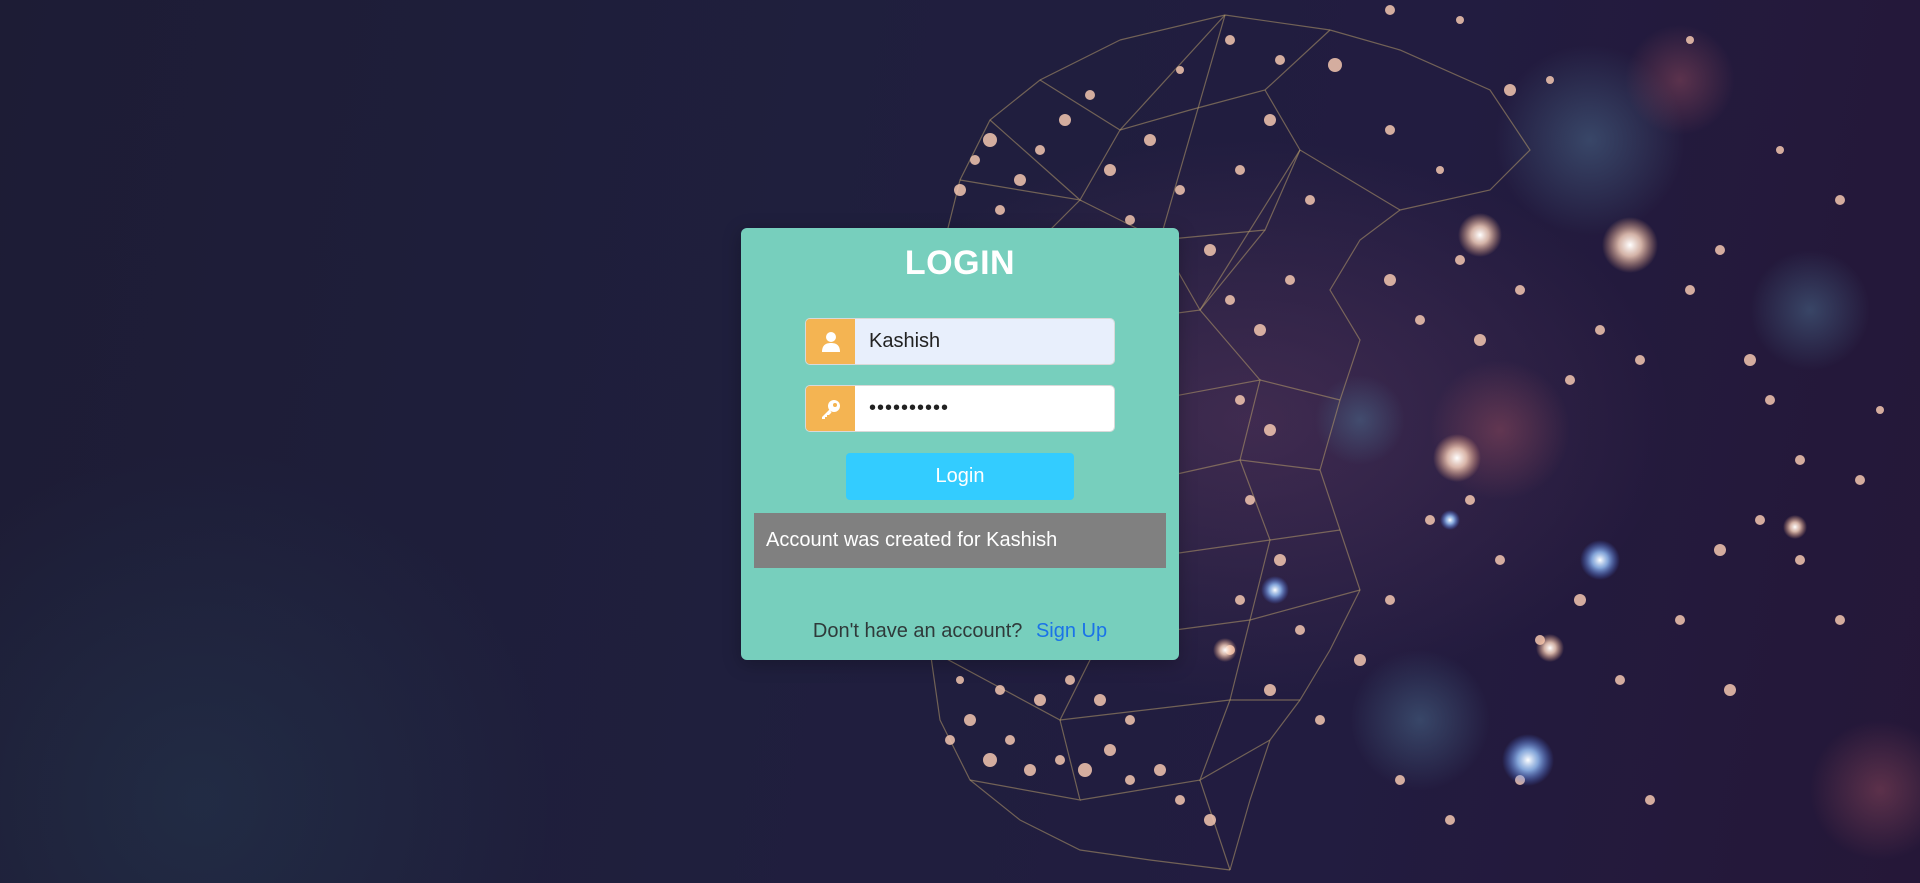 The image size is (1920, 883). I want to click on account-created-message: Account was created for Kashish, so click(960, 540).